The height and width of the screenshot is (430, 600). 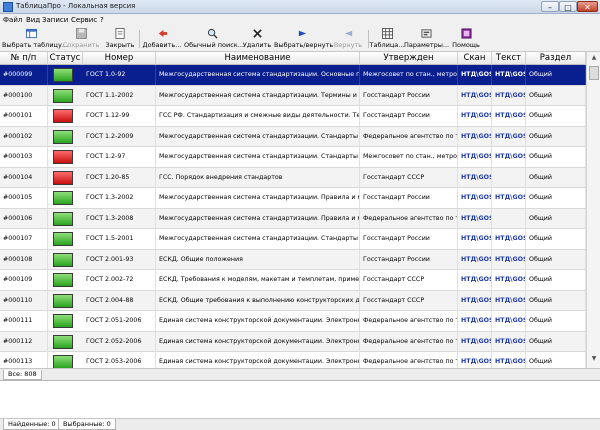 What do you see at coordinates (409, 75) in the screenshot?
I see `row-approved: Межгосовет по стан., метрологии` at bounding box center [409, 75].